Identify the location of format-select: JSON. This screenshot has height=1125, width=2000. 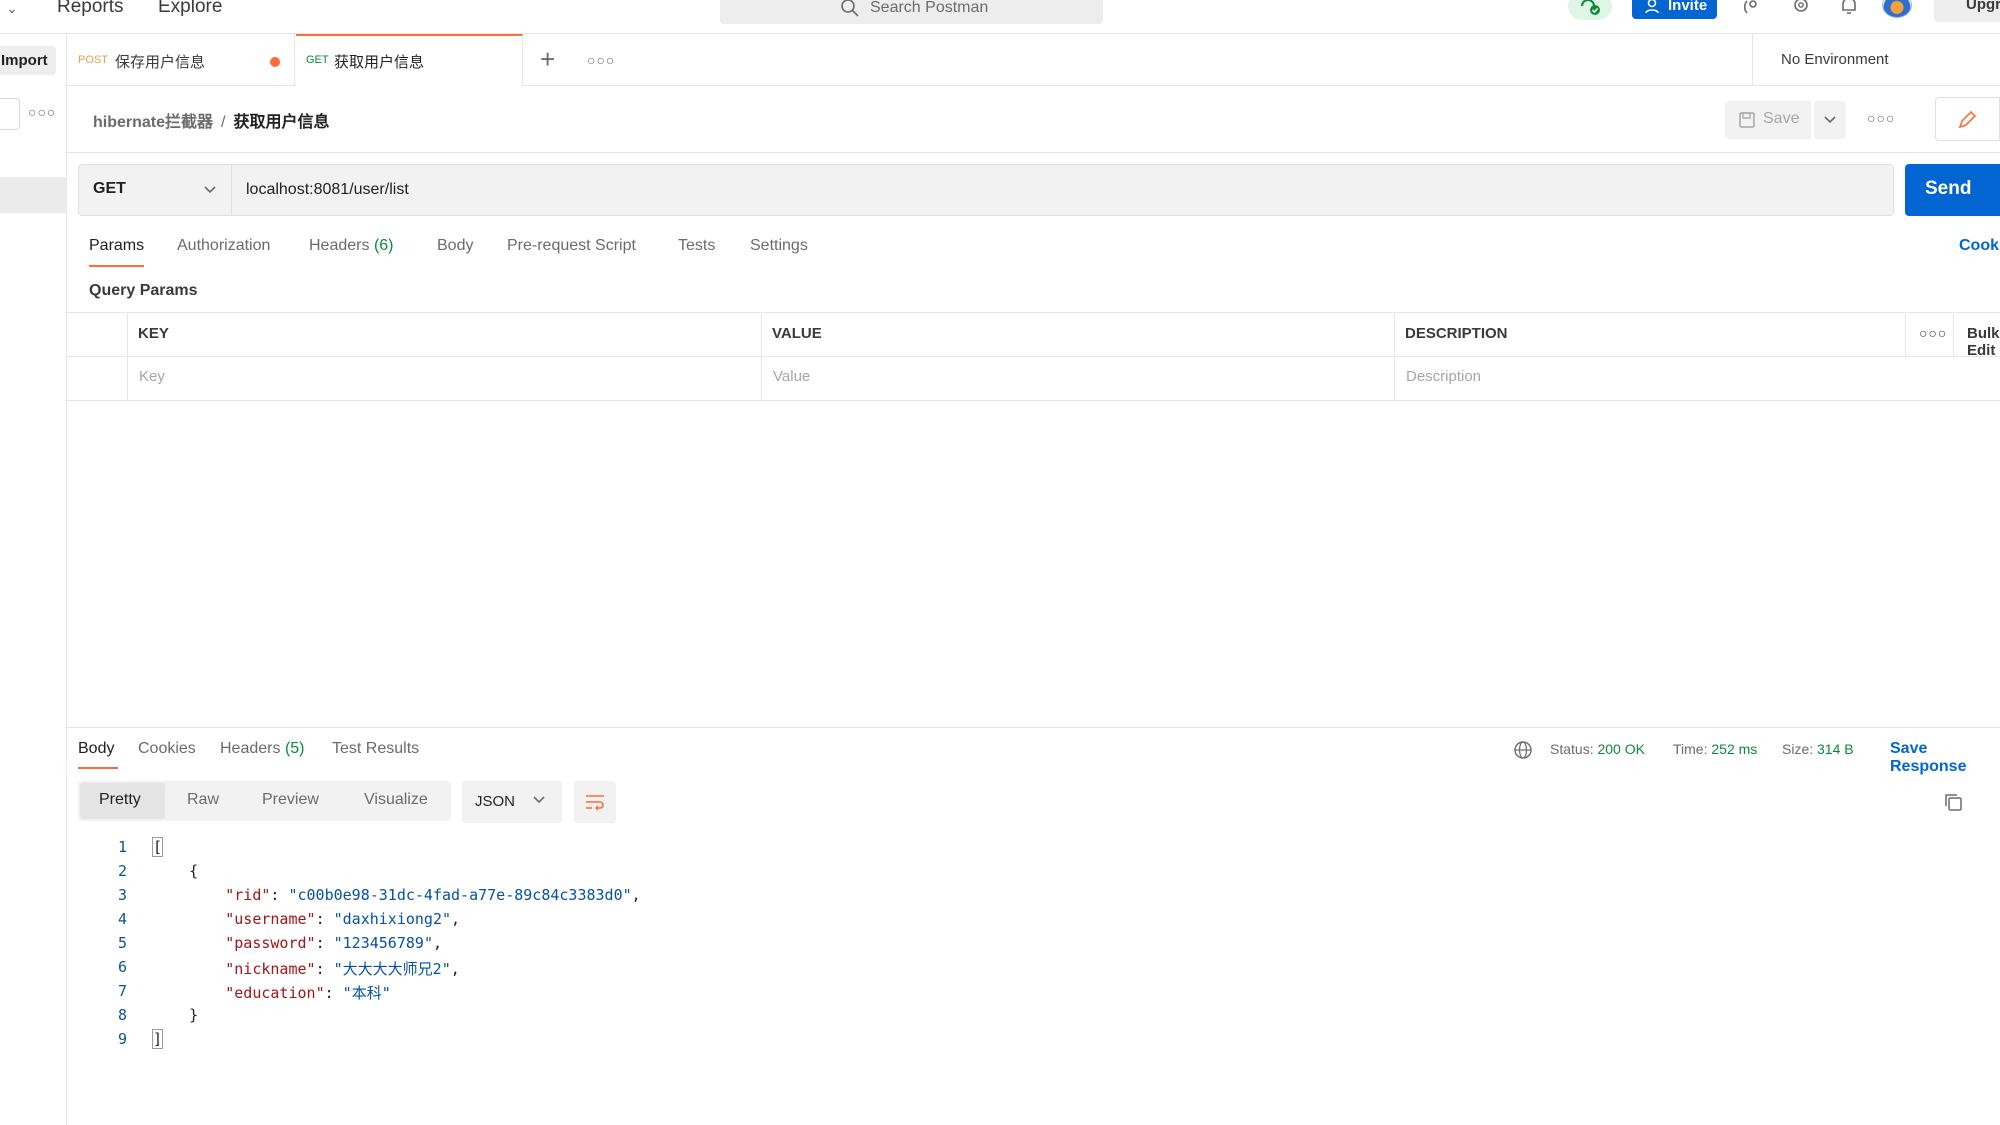
(512, 802).